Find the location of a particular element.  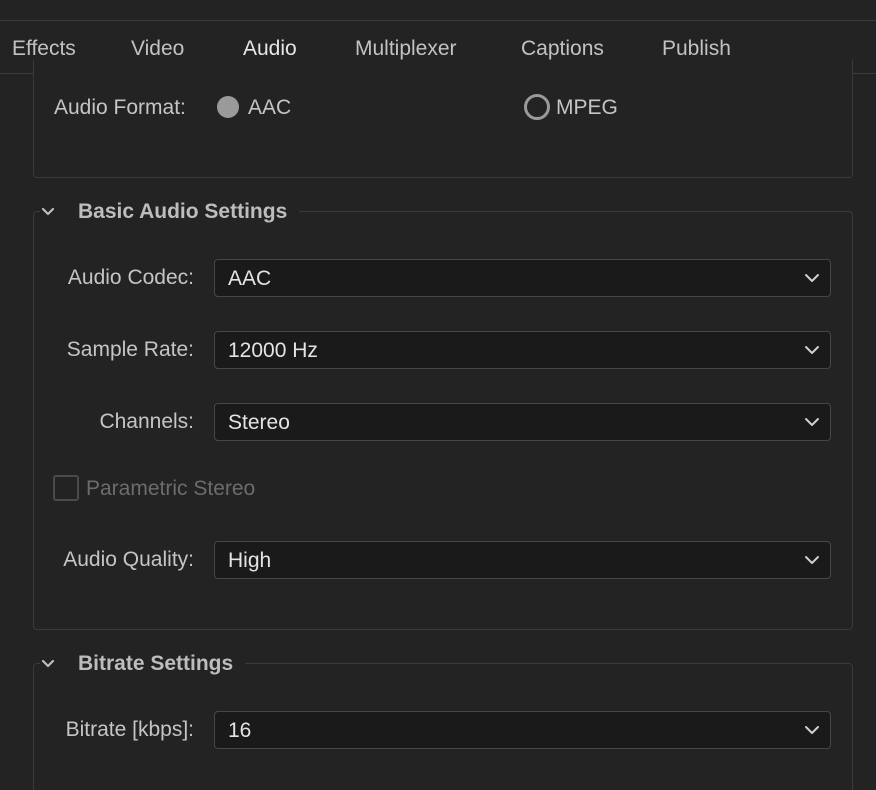

channels-label: Channels: is located at coordinates (146, 421).